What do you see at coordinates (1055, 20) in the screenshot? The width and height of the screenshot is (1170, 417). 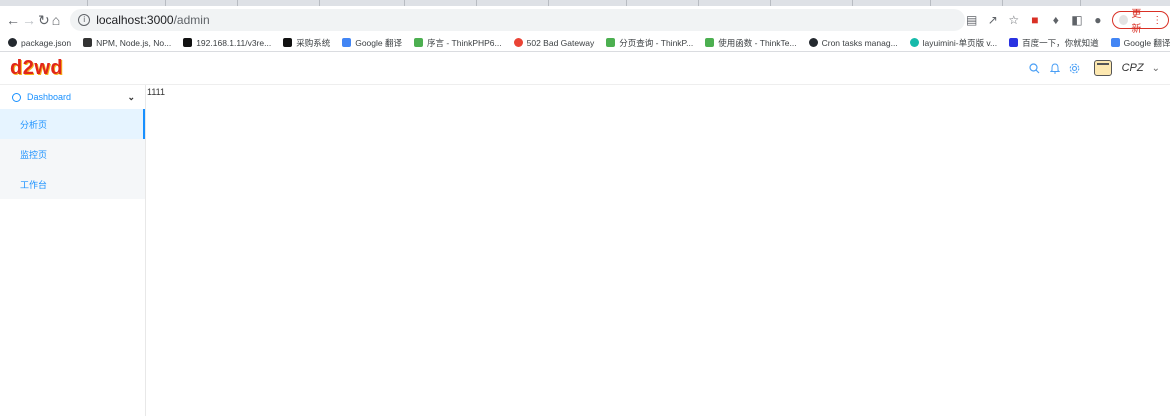 I see `puzzle-extensions-icon: ♦` at bounding box center [1055, 20].